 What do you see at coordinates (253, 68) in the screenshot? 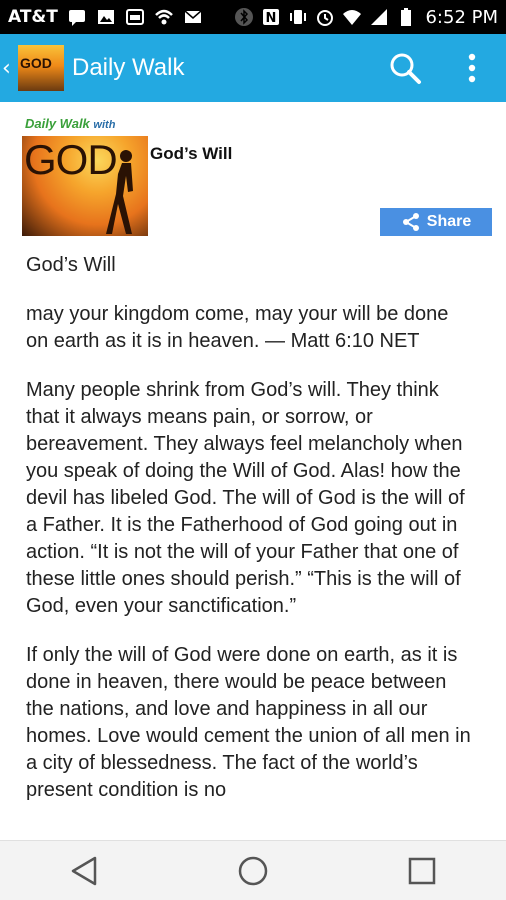
I see `app-bar: ‹ GOD Daily Walk` at bounding box center [253, 68].